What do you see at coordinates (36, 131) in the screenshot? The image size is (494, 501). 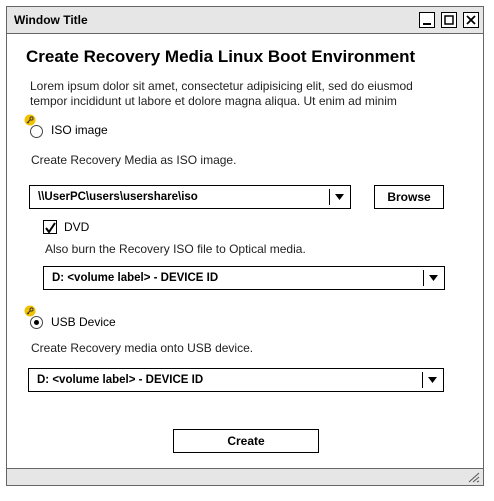 I see `iso-image-radio` at bounding box center [36, 131].